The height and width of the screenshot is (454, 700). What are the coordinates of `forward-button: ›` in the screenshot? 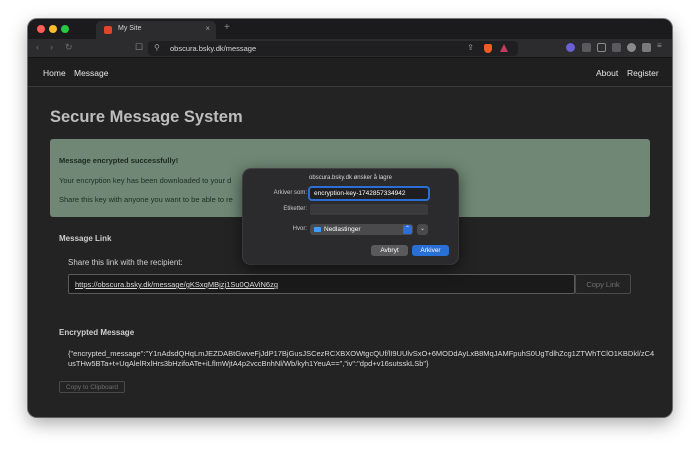 It's located at (51, 47).